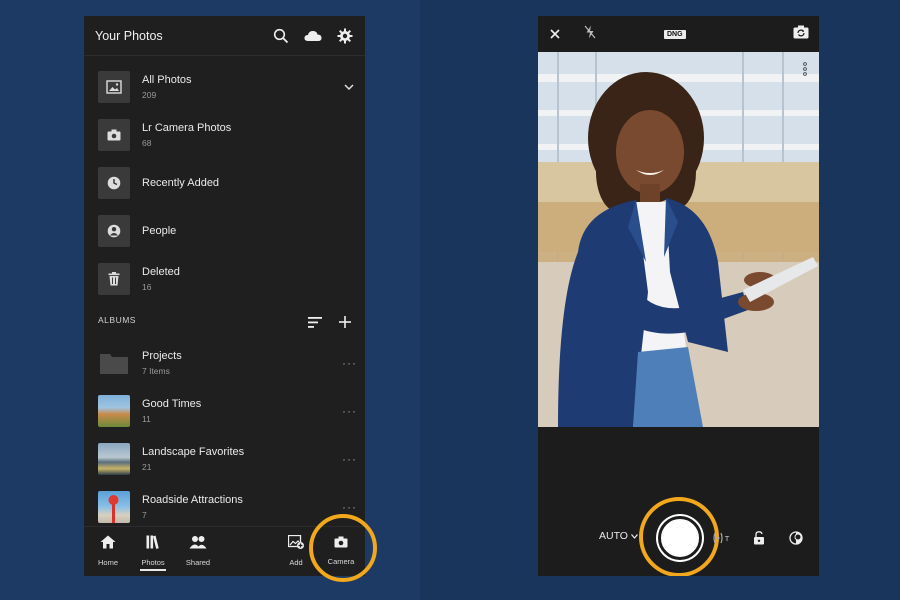  I want to click on list-item-count: 7 Items, so click(156, 371).